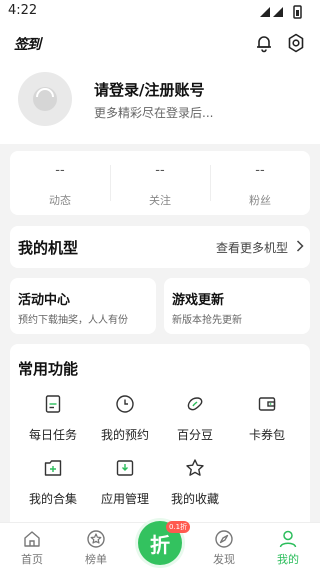 This screenshot has height=569, width=320. Describe the element at coordinates (44, 300) in the screenshot. I see `card-title: 活动中心` at that location.